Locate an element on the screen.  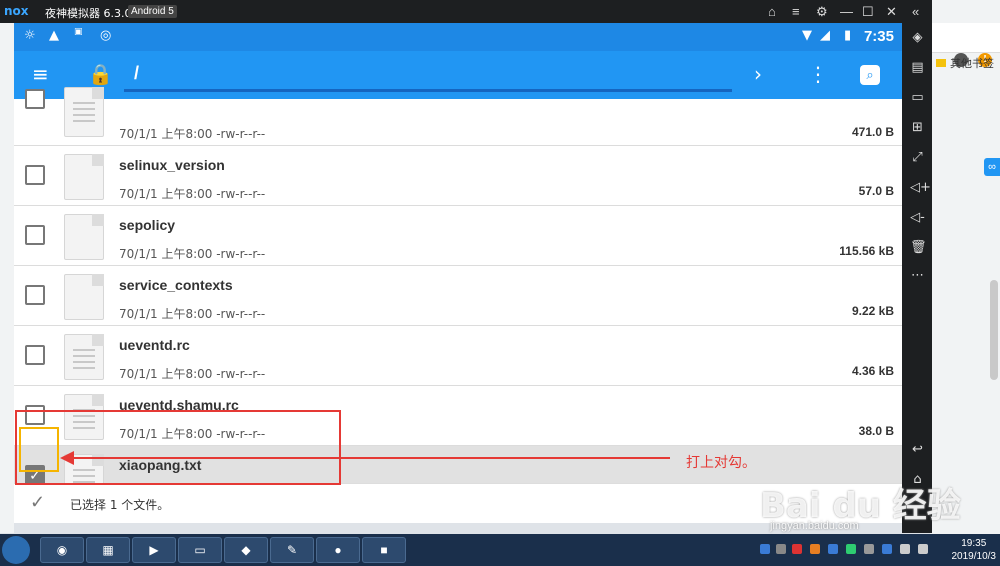
file-size: 471.0 B is located at coordinates (872, 132).